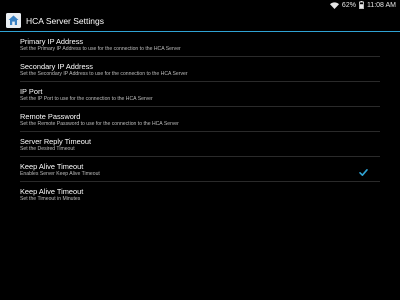 The height and width of the screenshot is (300, 400). What do you see at coordinates (13, 20) in the screenshot?
I see `house-app-icon` at bounding box center [13, 20].